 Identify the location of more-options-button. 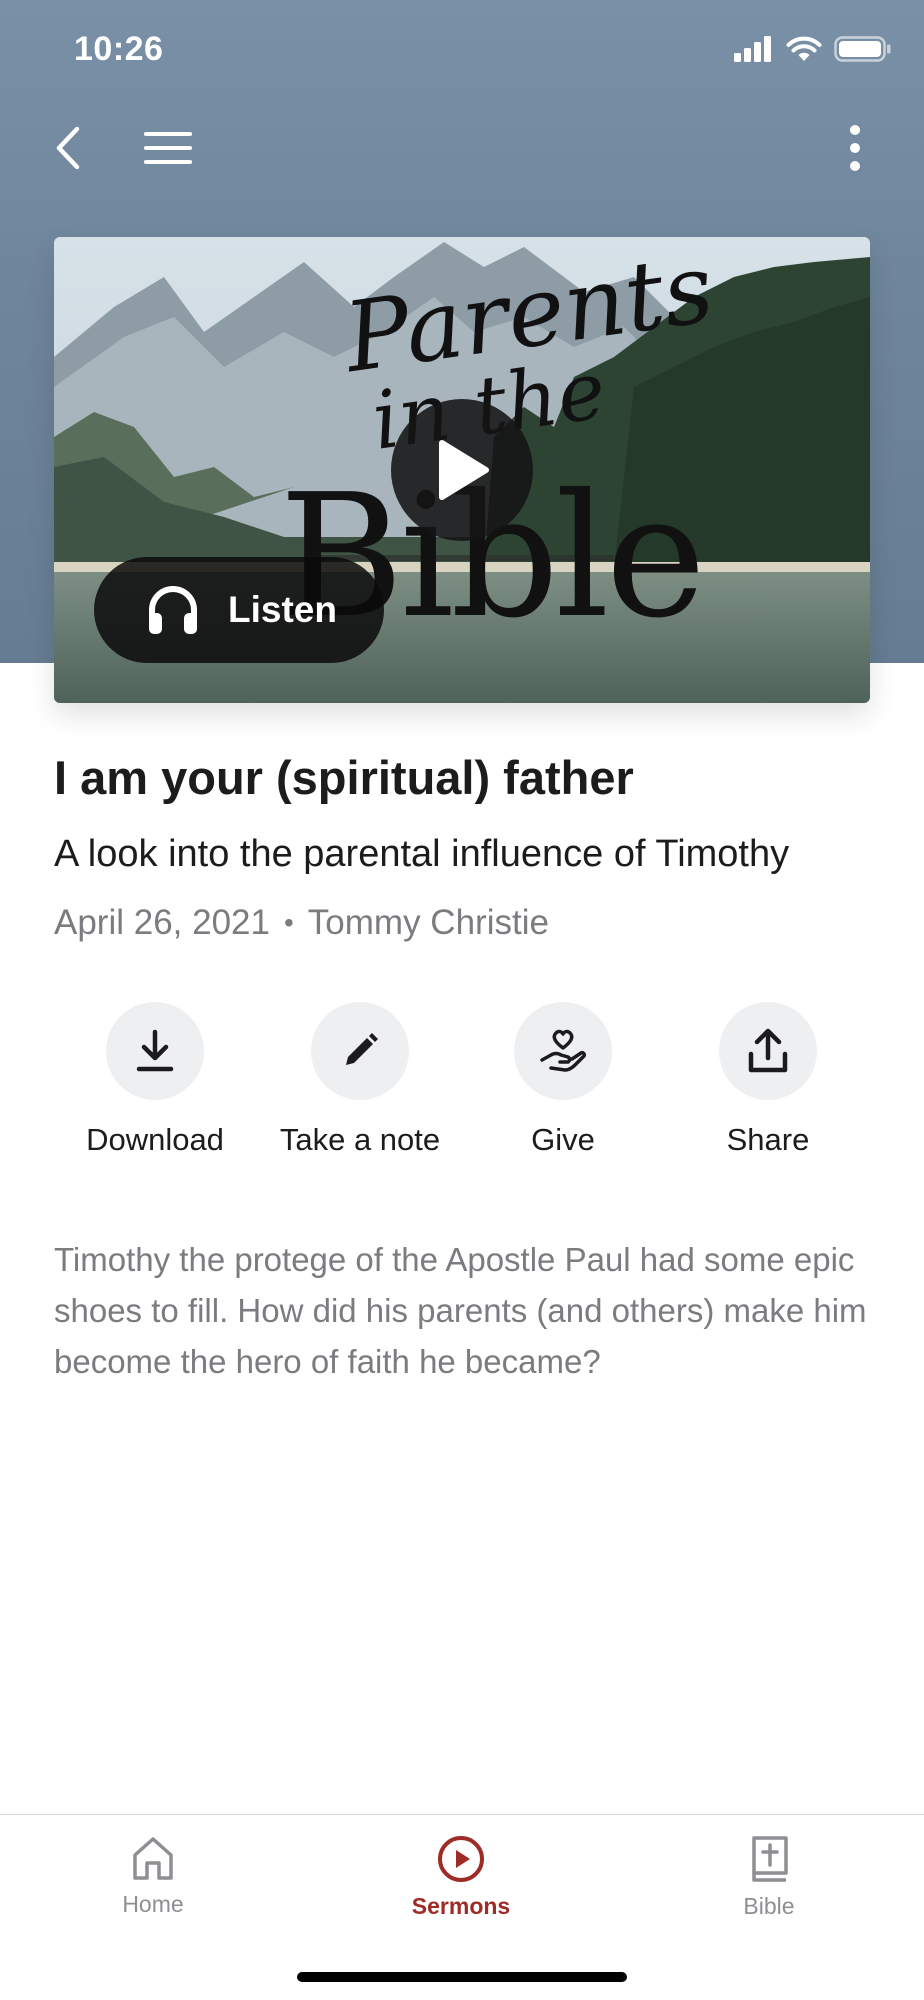
(855, 148).